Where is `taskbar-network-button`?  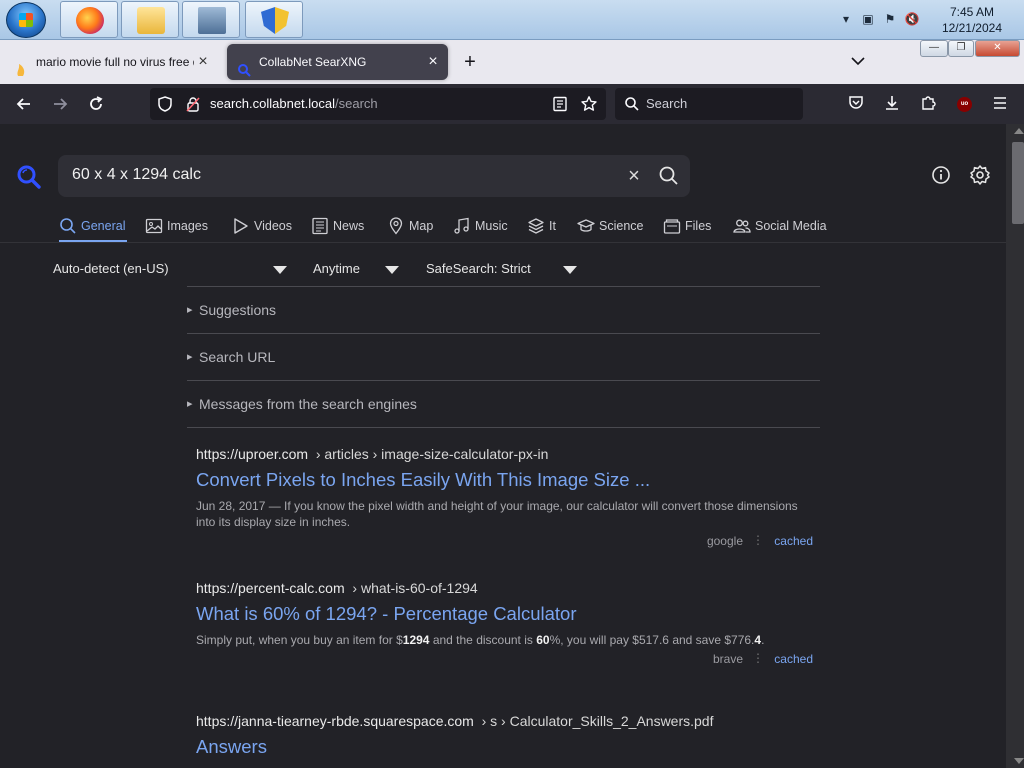 taskbar-network-button is located at coordinates (211, 19).